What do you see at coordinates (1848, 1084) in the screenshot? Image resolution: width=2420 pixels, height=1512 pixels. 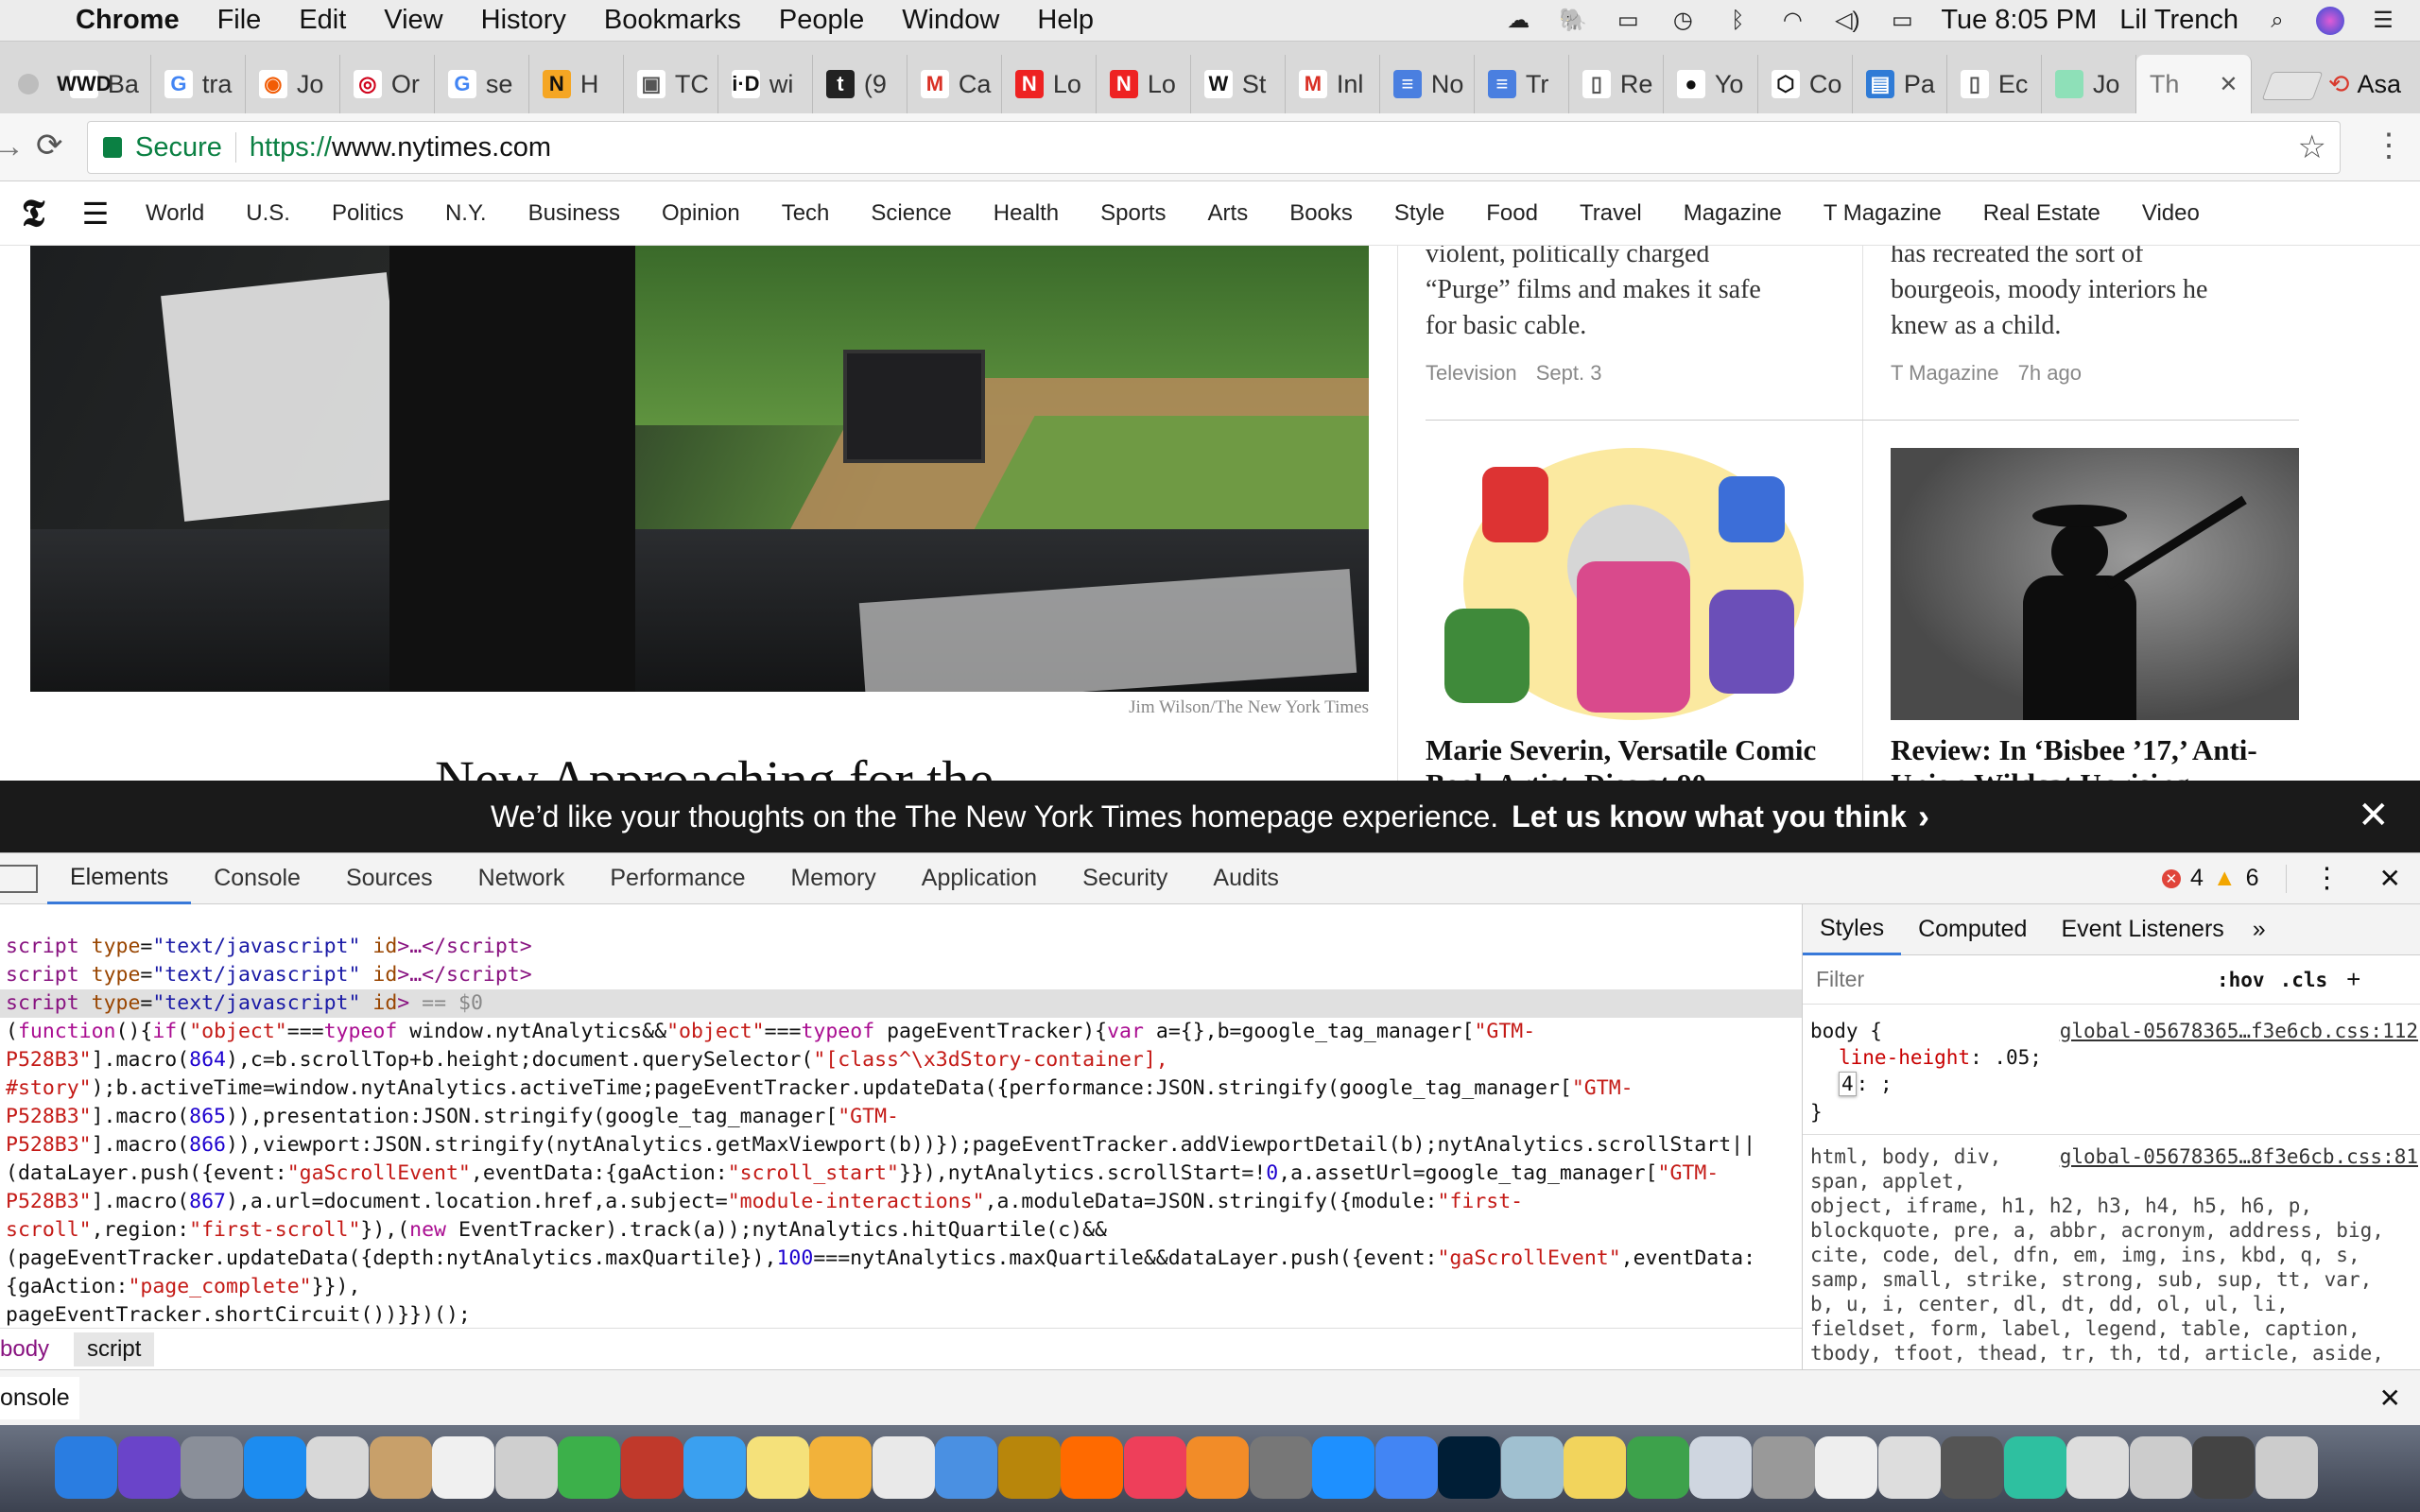 I see `rule1-new-property-input: 4` at bounding box center [1848, 1084].